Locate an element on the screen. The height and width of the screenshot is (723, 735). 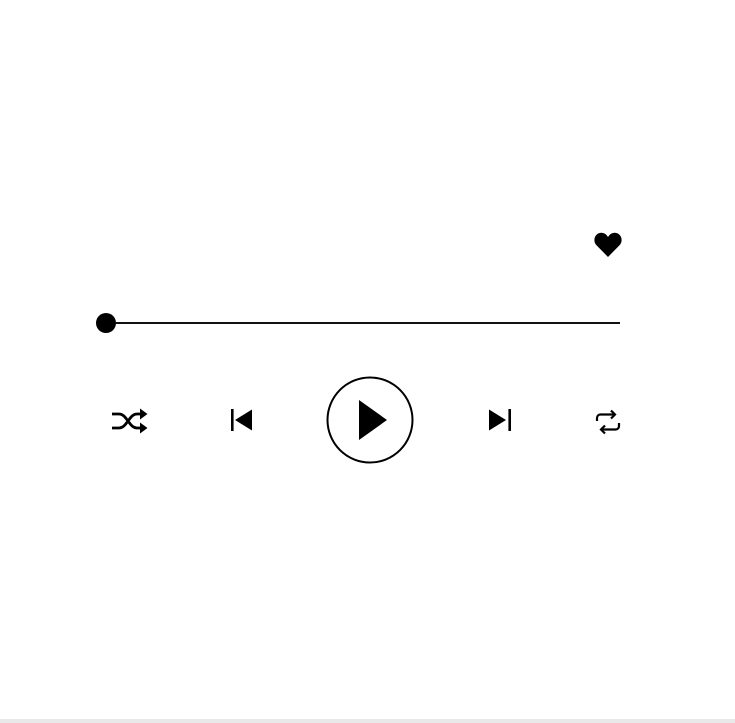
progress-bar is located at coordinates (358, 323).